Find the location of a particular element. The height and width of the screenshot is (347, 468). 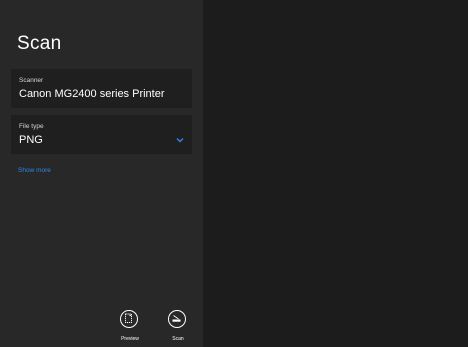

preview-label: Preview is located at coordinates (130, 339).